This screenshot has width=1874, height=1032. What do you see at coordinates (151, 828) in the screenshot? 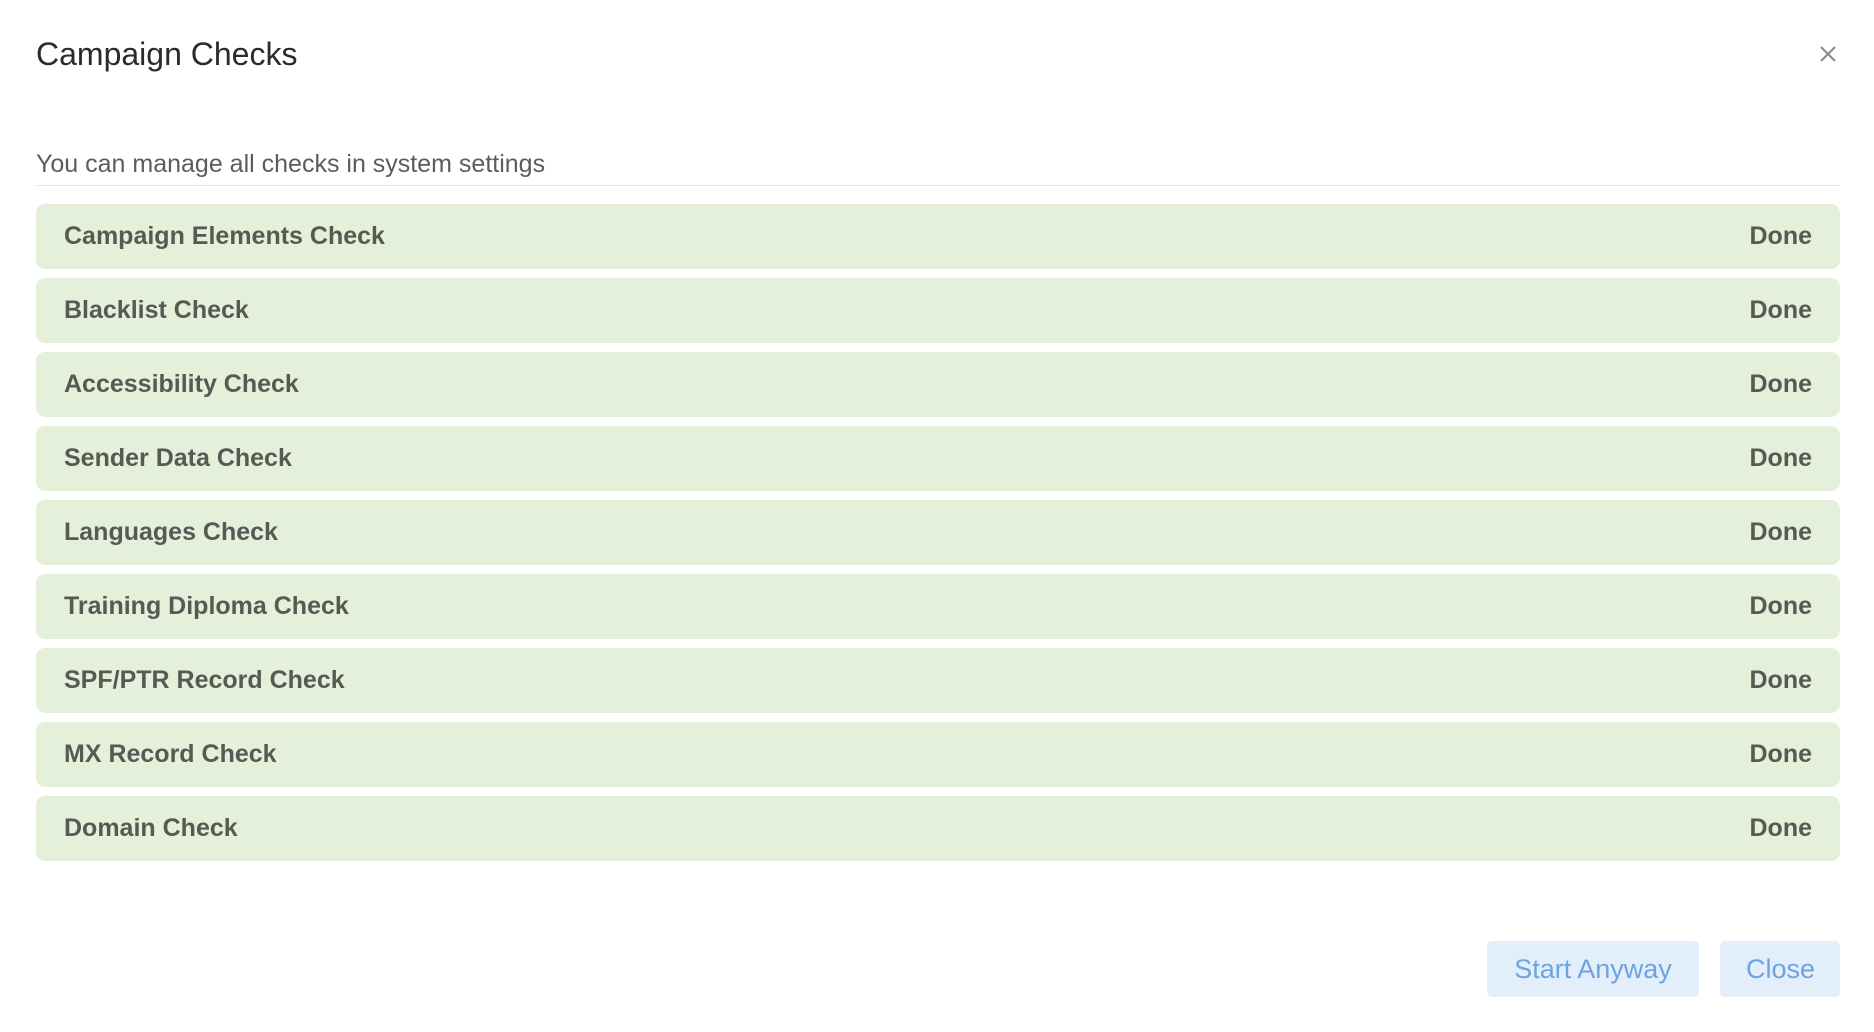
I see `check-name: Domain Check` at bounding box center [151, 828].